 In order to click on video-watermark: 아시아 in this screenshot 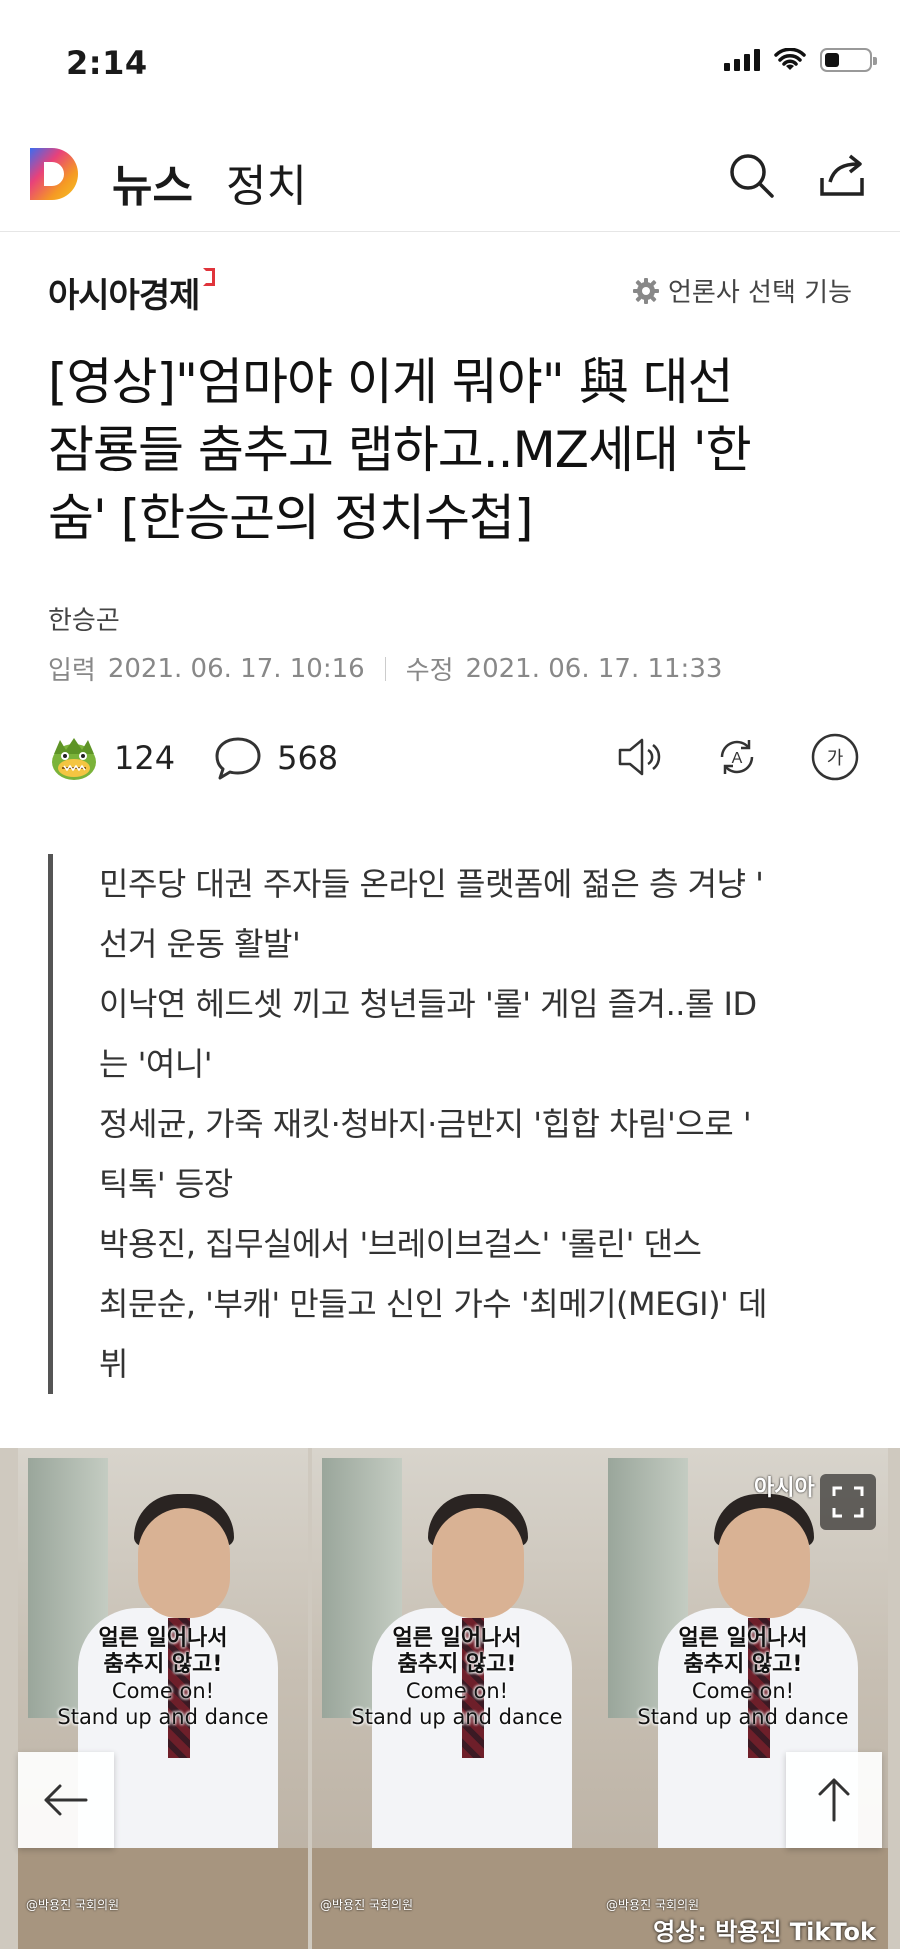, I will do `click(784, 1488)`.